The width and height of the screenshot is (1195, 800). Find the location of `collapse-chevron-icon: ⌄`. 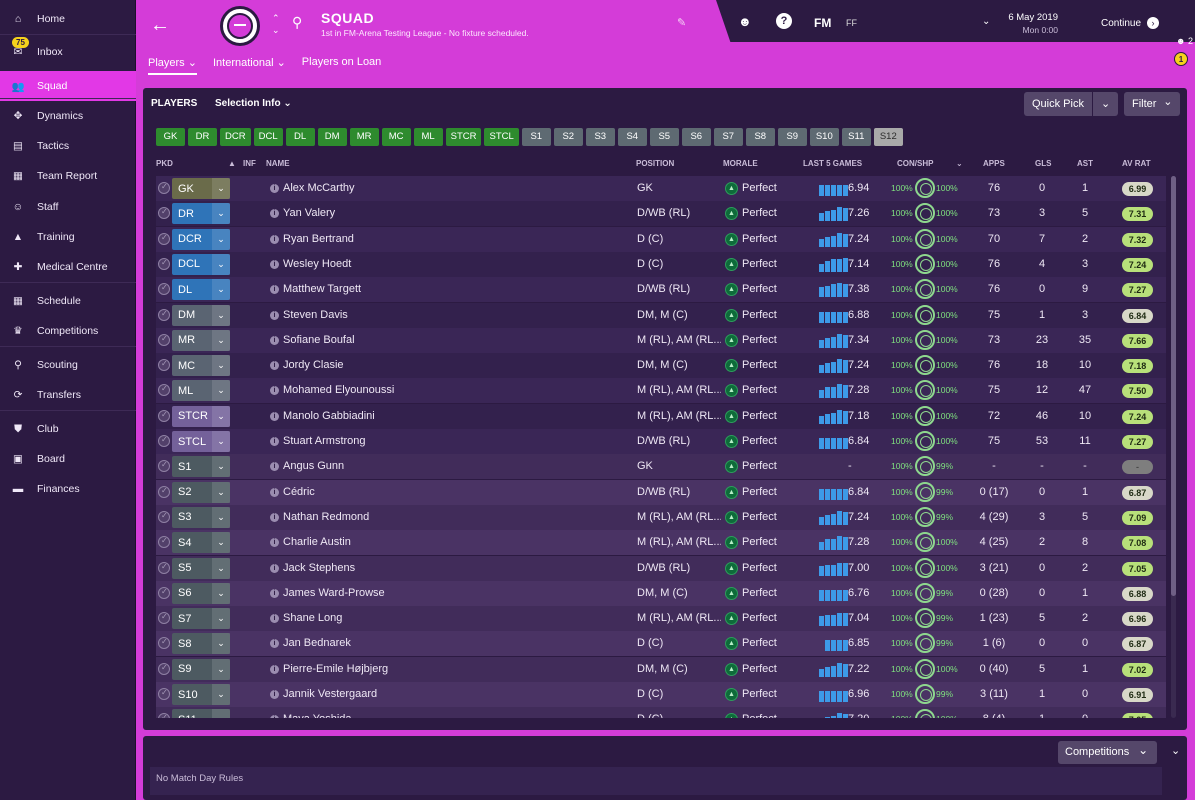

collapse-chevron-icon: ⌄ is located at coordinates (1175, 750).